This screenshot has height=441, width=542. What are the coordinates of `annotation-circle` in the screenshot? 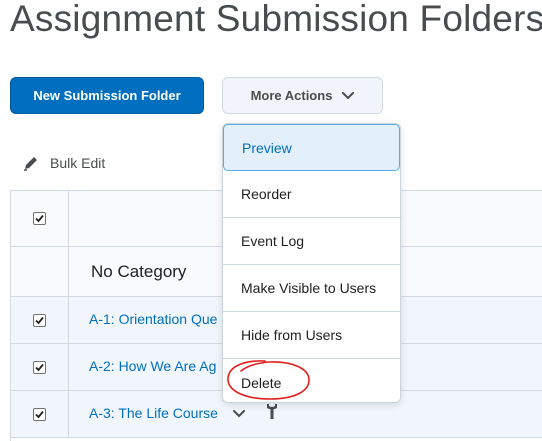 It's located at (268, 380).